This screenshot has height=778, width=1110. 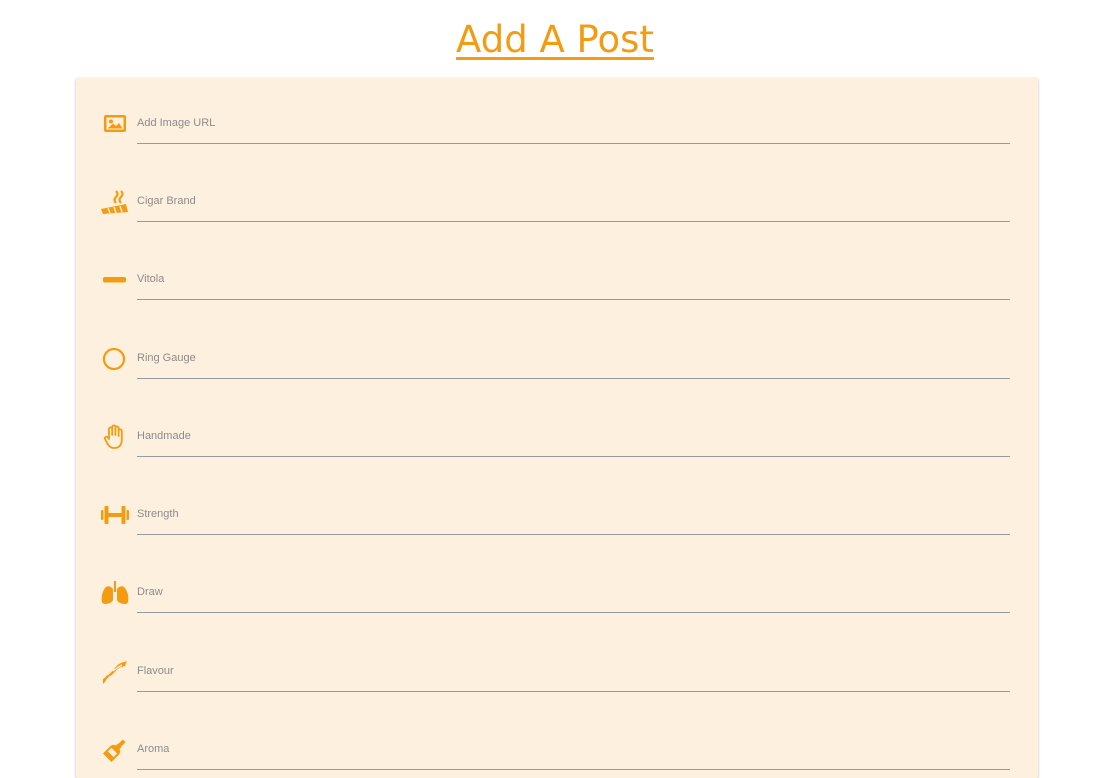 What do you see at coordinates (573, 749) in the screenshot?
I see `aroma-input: Aroma` at bounding box center [573, 749].